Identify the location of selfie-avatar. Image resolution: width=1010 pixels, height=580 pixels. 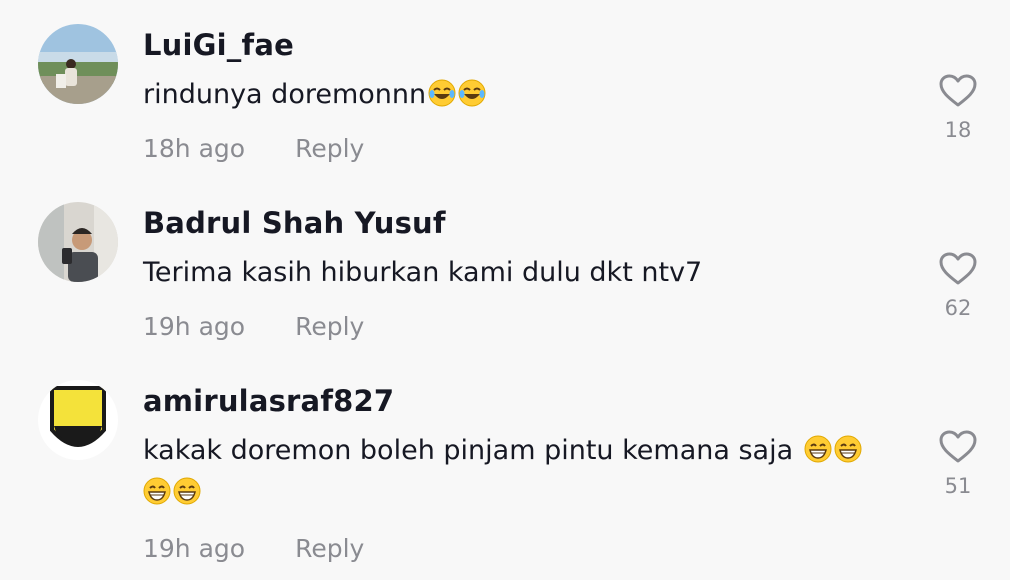
(78, 242).